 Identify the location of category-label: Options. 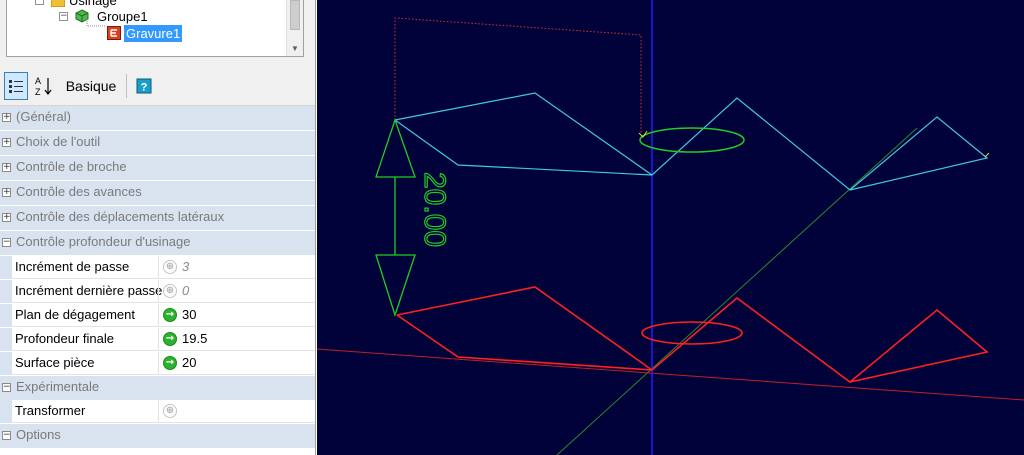
(38, 434).